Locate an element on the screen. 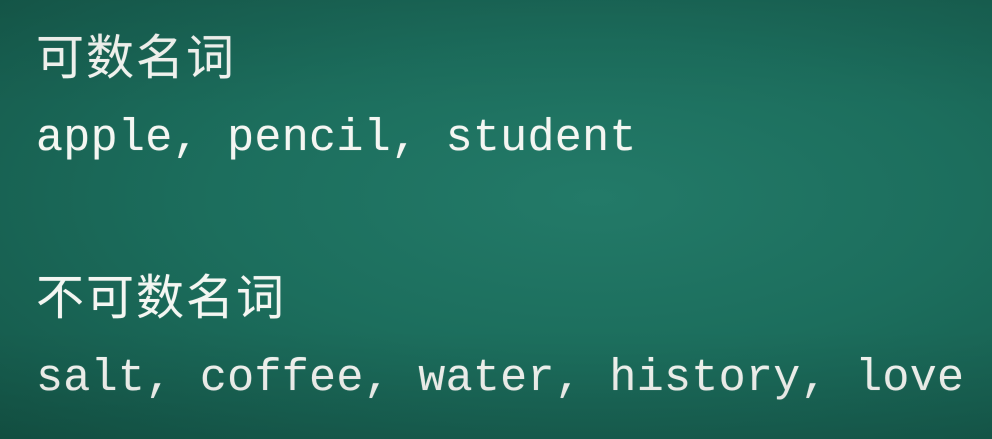 This screenshot has height=439, width=992. uncountable-nouns-examples: salt, coffee, water, history, love is located at coordinates (500, 378).